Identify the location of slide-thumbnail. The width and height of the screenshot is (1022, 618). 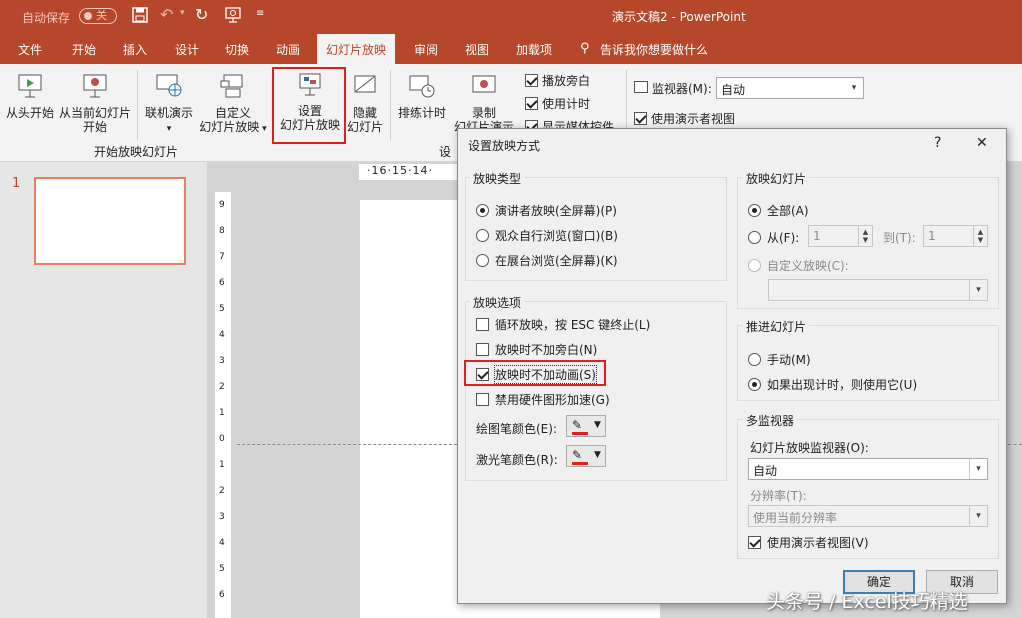
(110, 221).